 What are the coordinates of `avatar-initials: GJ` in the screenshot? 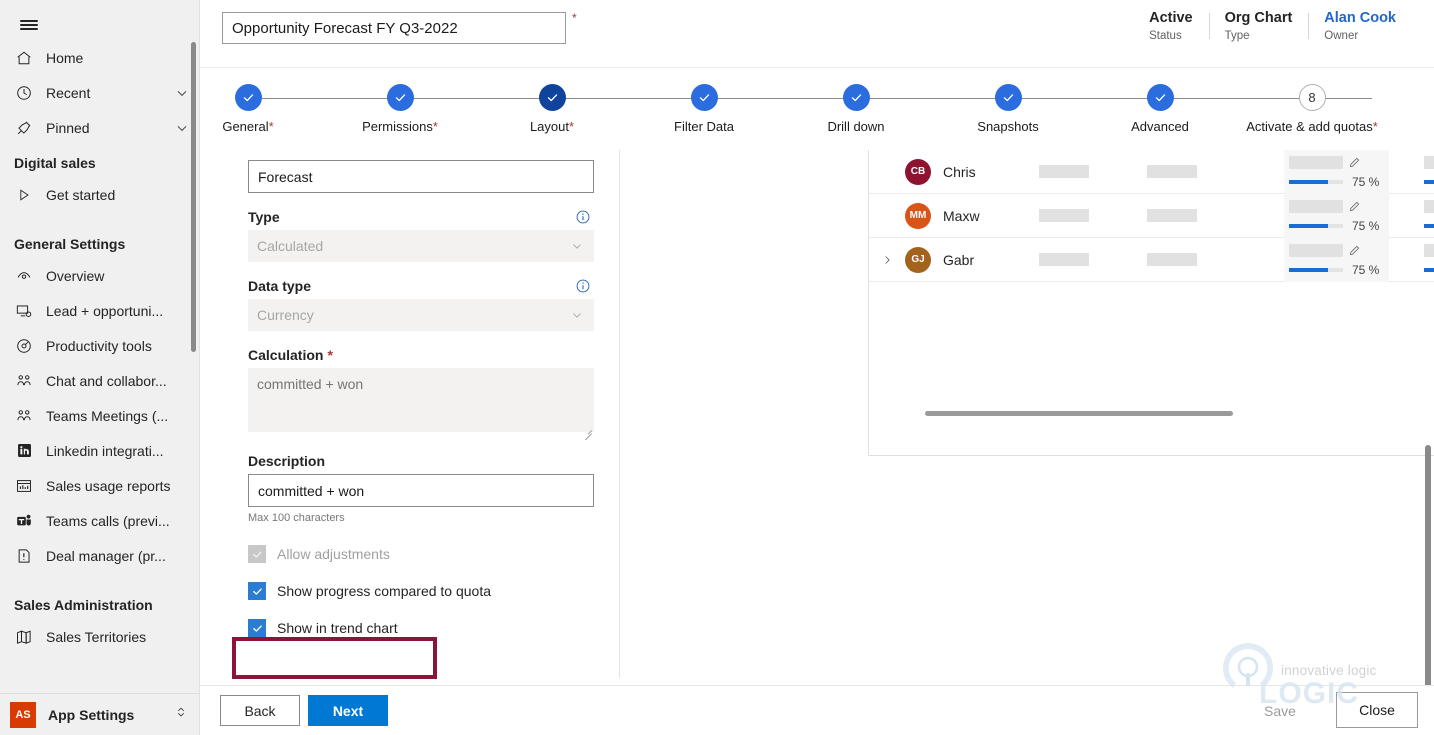 It's located at (918, 259).